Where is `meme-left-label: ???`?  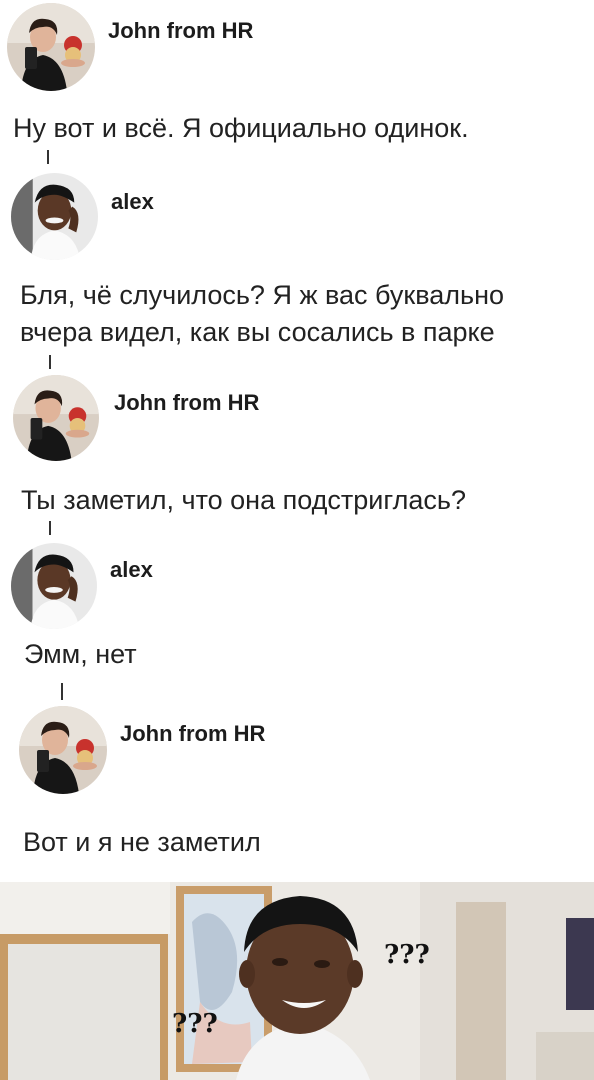
meme-left-label: ??? is located at coordinates (195, 1024).